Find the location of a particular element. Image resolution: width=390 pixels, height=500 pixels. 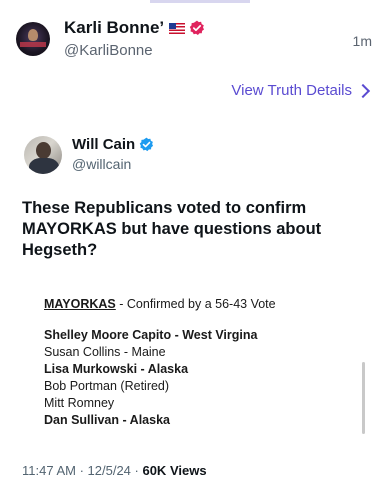

tweet-avatar is located at coordinates (43, 155).